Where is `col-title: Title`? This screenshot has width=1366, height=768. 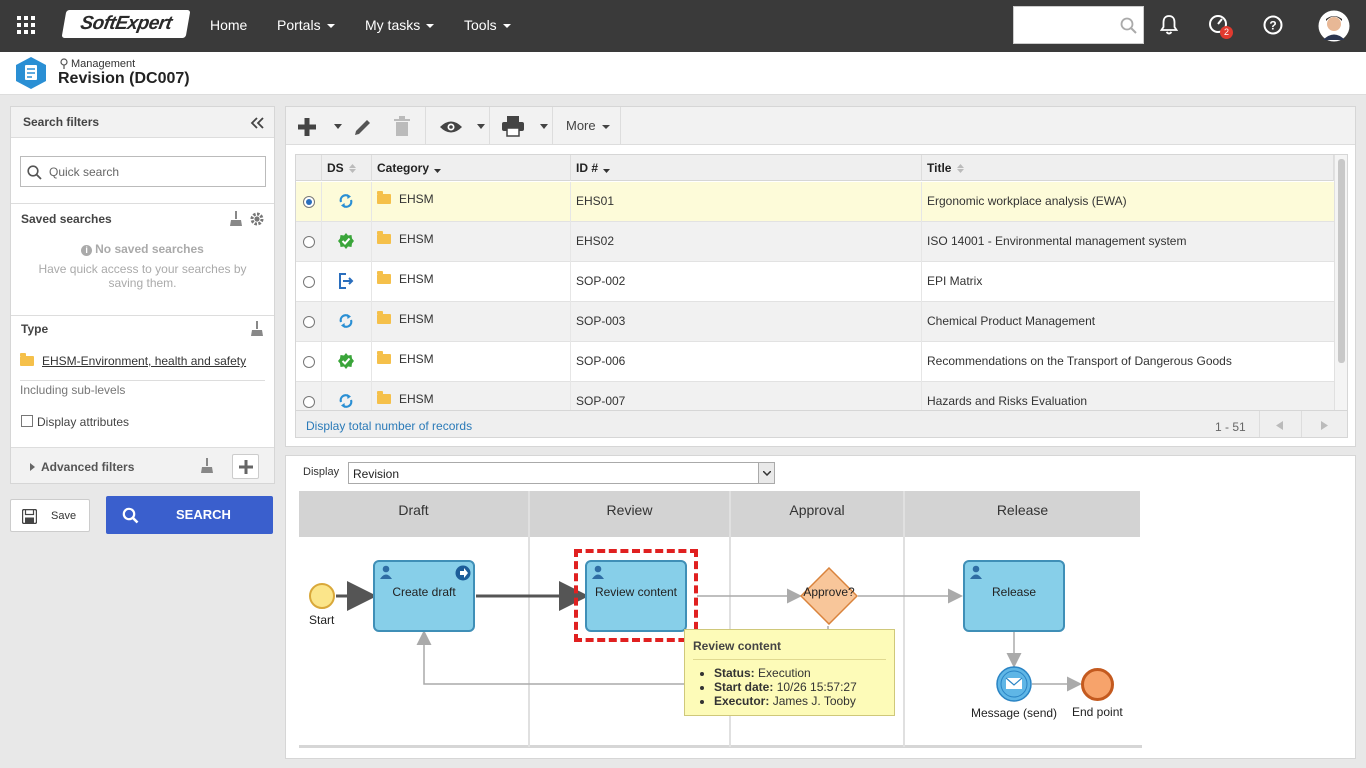 col-title: Title is located at coordinates (1128, 168).